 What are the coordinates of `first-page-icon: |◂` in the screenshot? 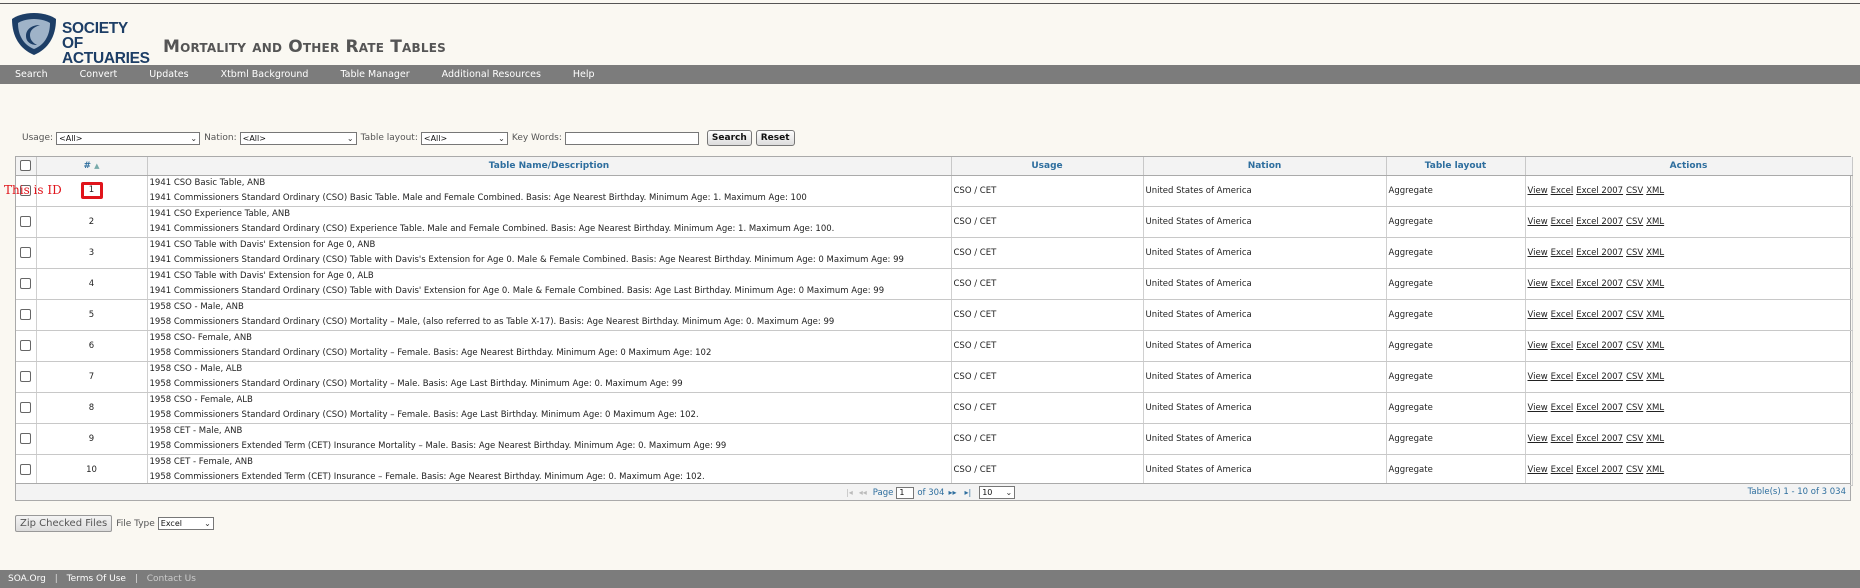 It's located at (849, 492).